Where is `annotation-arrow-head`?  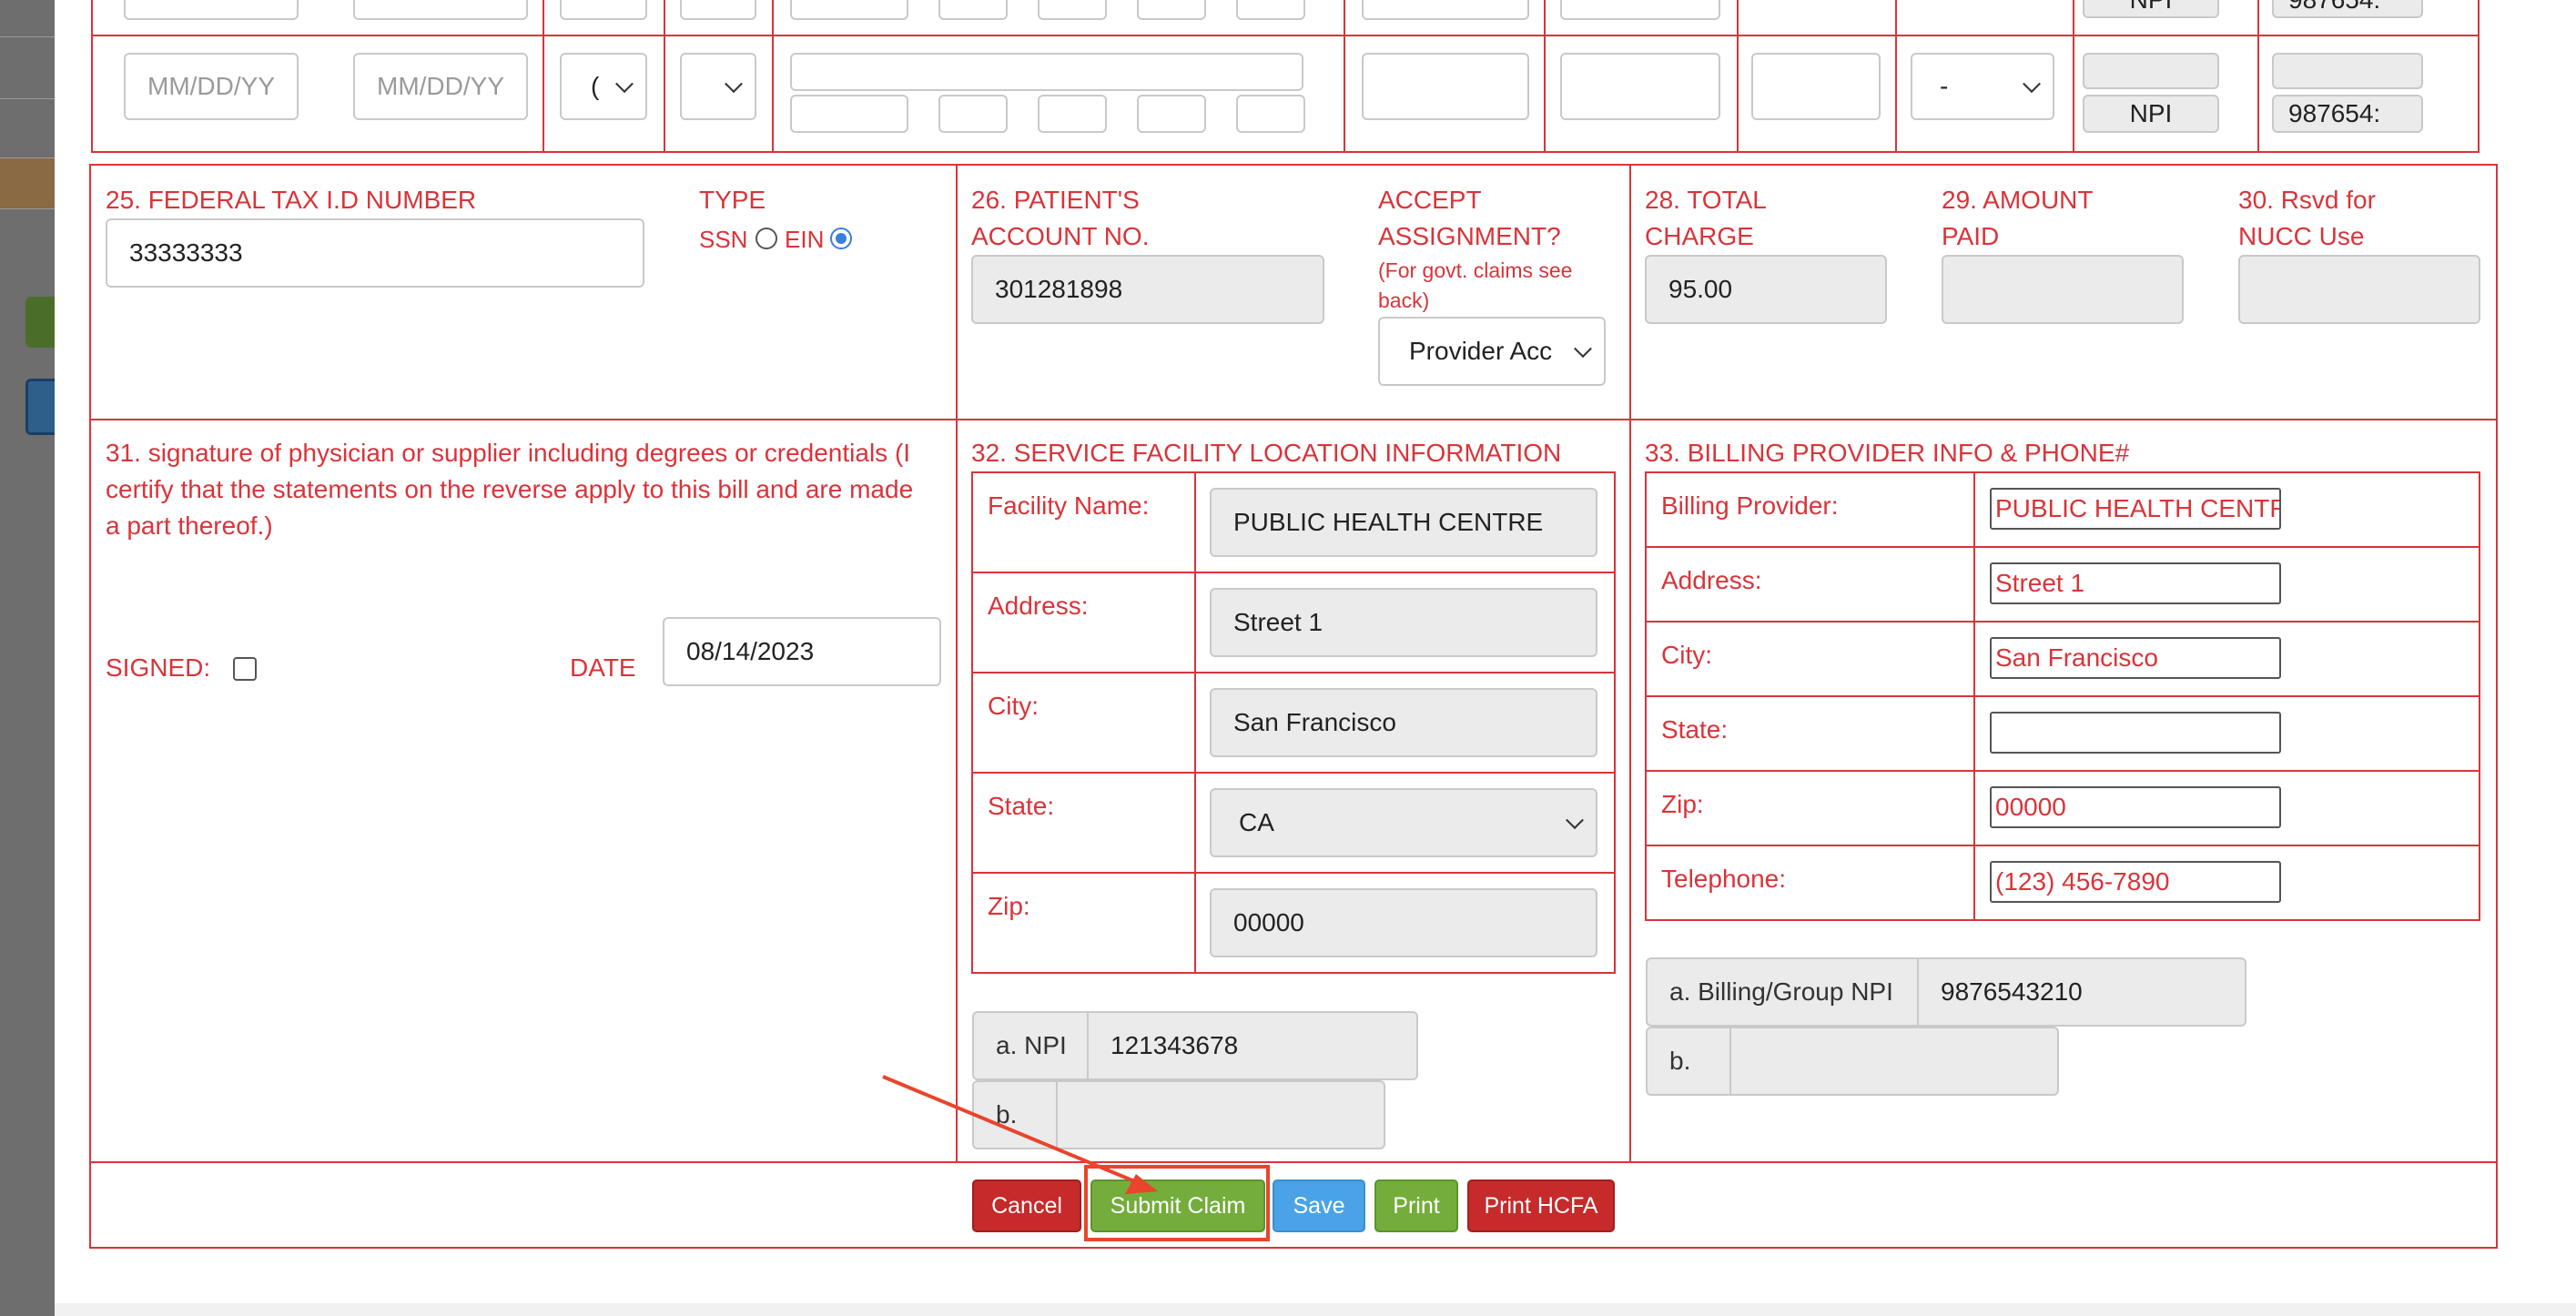
annotation-arrow-head is located at coordinates (1141, 1184).